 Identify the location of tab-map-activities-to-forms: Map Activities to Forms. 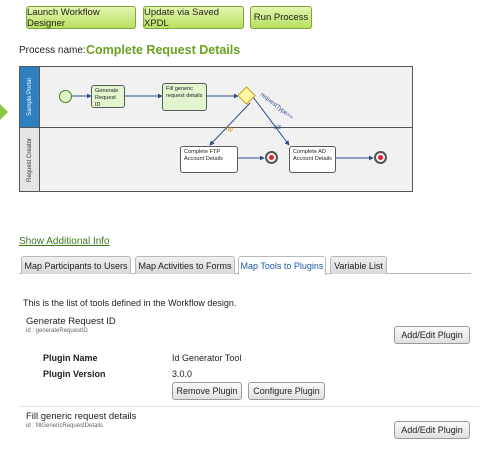
(185, 265).